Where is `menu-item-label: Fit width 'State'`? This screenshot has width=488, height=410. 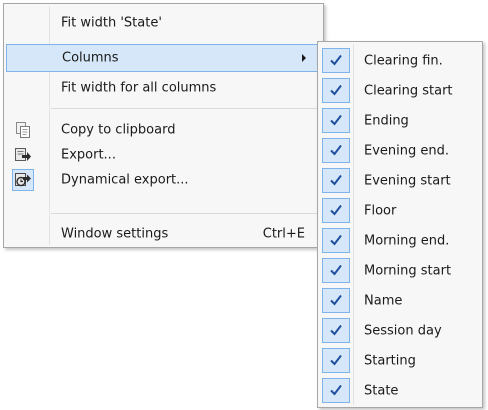 menu-item-label: Fit width 'State' is located at coordinates (111, 23).